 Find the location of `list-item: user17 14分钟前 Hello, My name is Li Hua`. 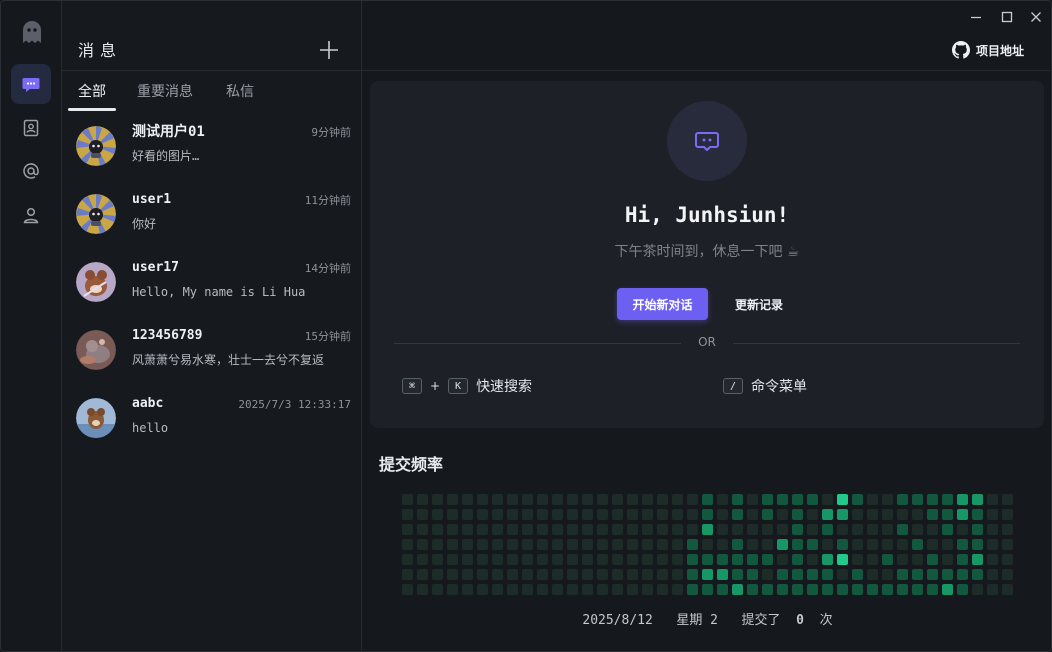

list-item: user17 14分钟前 Hello, My name is Li Hua is located at coordinates (212, 285).